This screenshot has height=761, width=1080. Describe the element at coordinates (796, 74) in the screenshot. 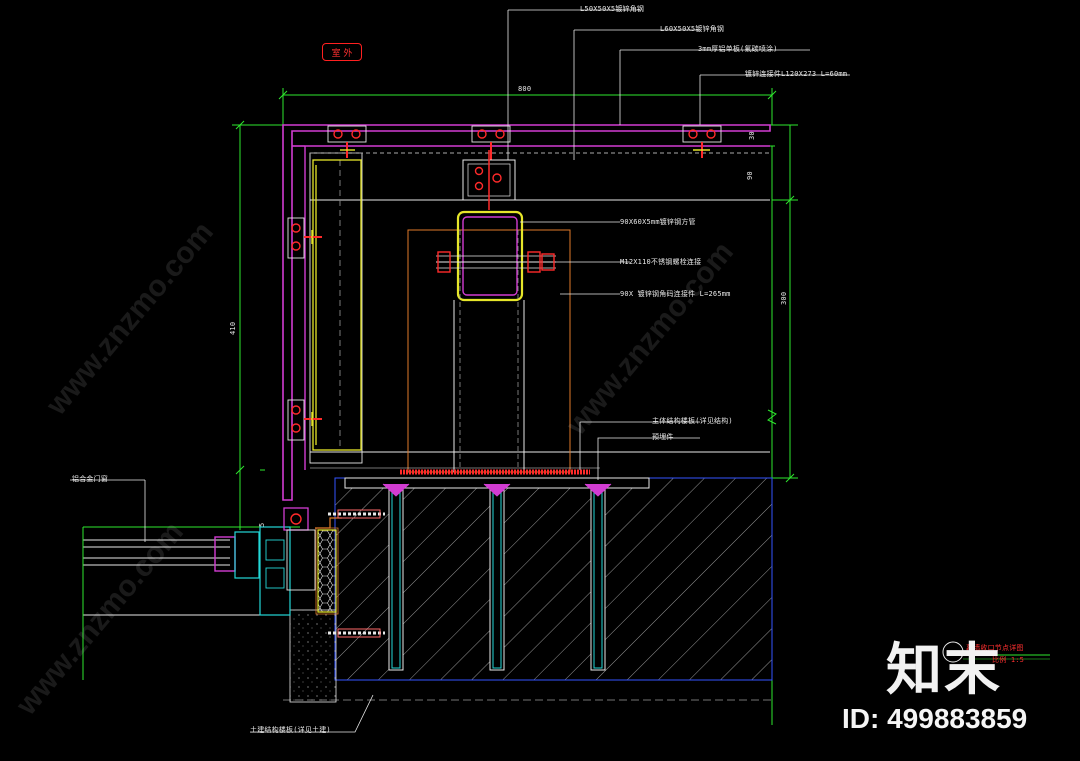

I see `callout-bolt-top: 镀锌连接件L120X273 L=60mm` at that location.